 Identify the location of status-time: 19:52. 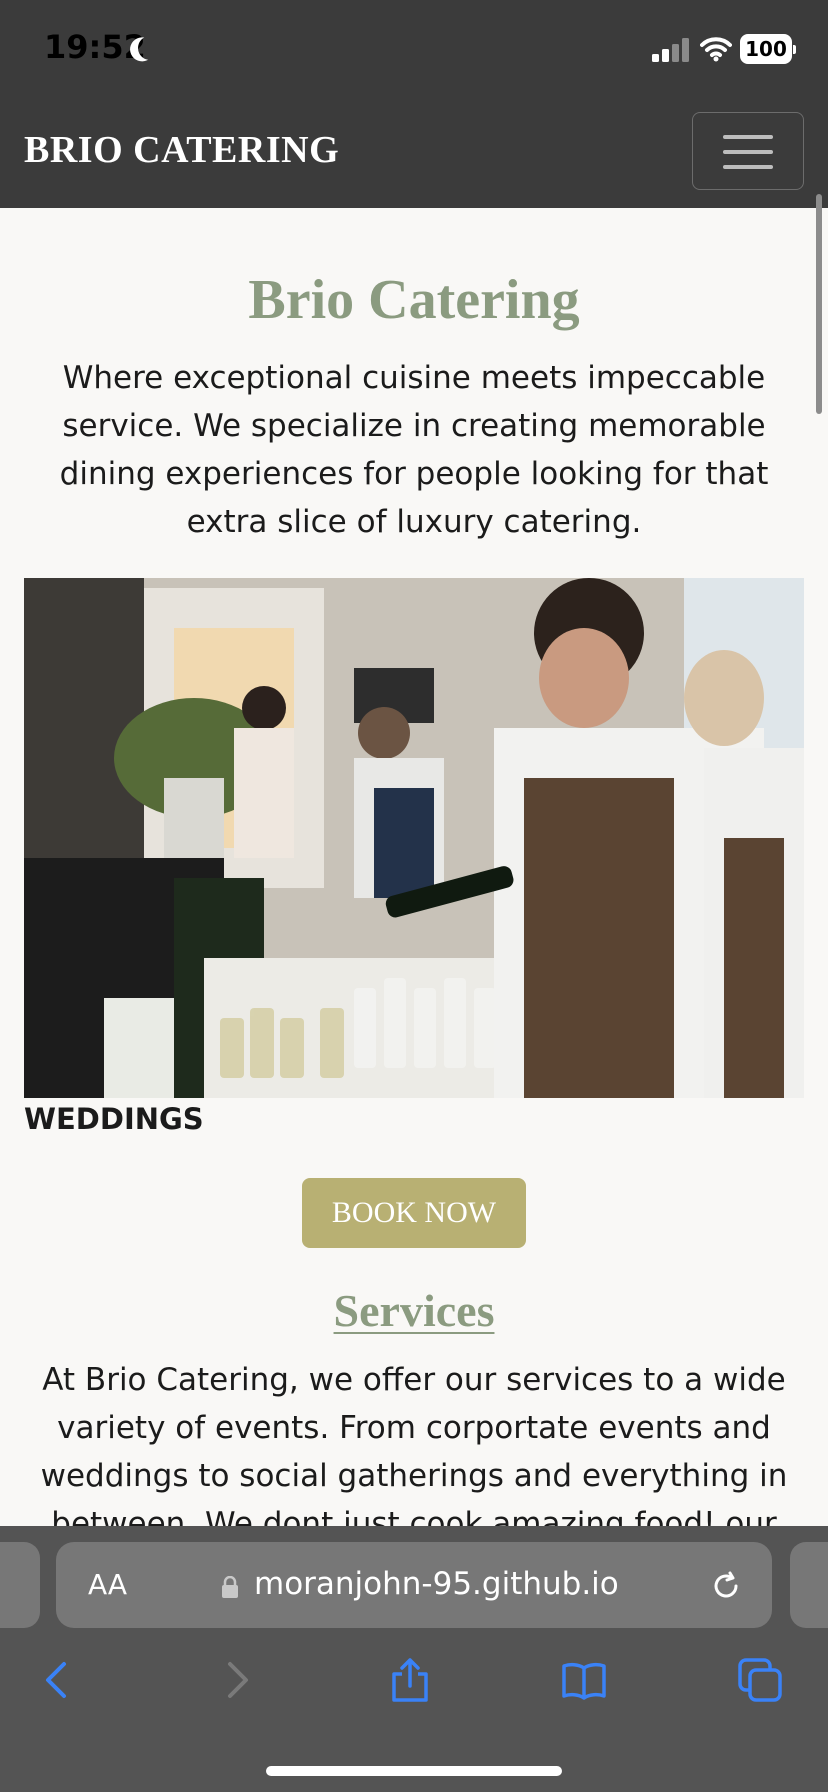
(95, 47).